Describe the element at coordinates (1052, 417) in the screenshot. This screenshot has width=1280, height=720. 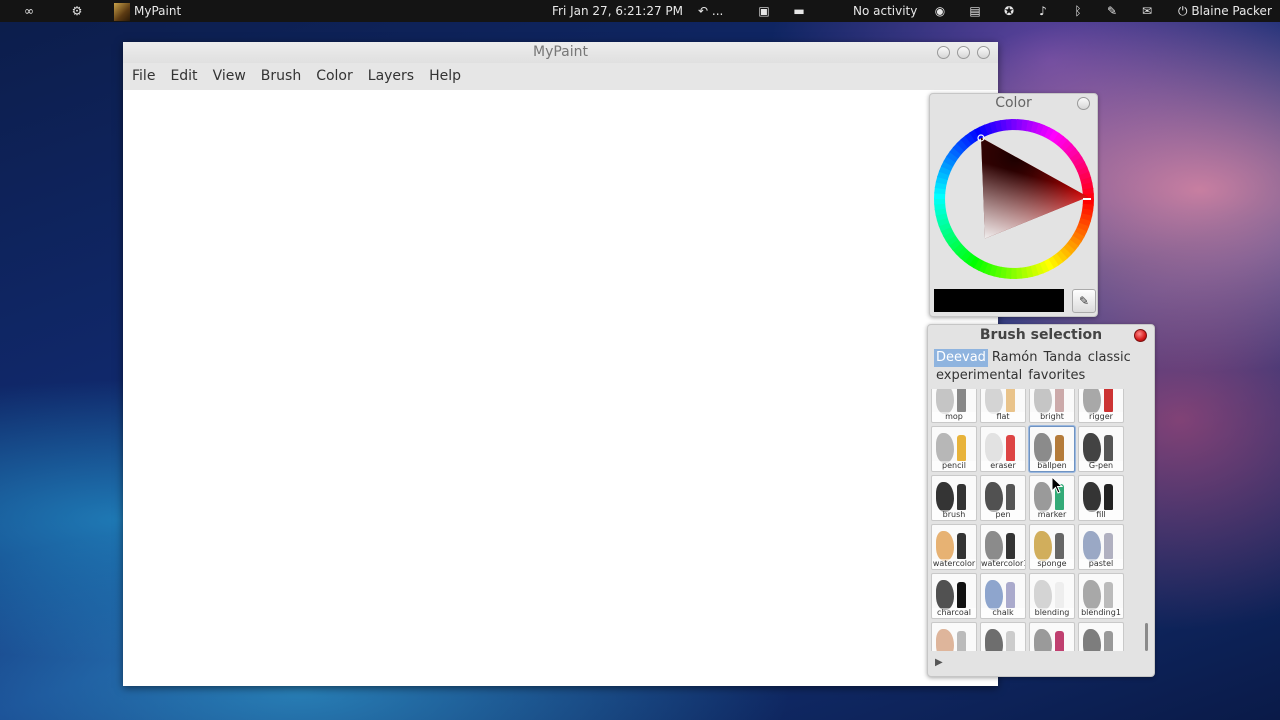
I see `brush-label: bright` at that location.